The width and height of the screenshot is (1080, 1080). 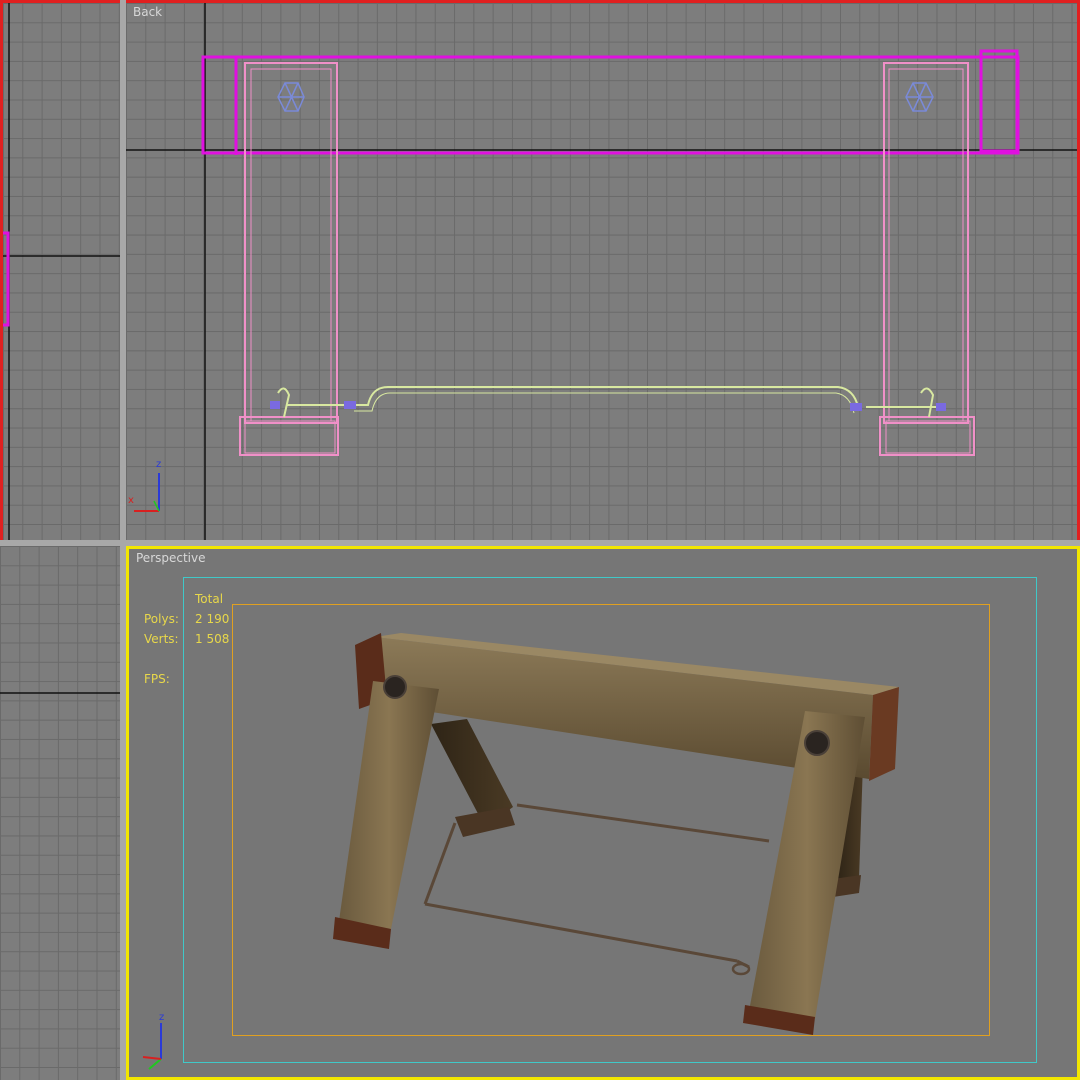 What do you see at coordinates (291, 97) in the screenshot?
I see `bolt-wireframe-left` at bounding box center [291, 97].